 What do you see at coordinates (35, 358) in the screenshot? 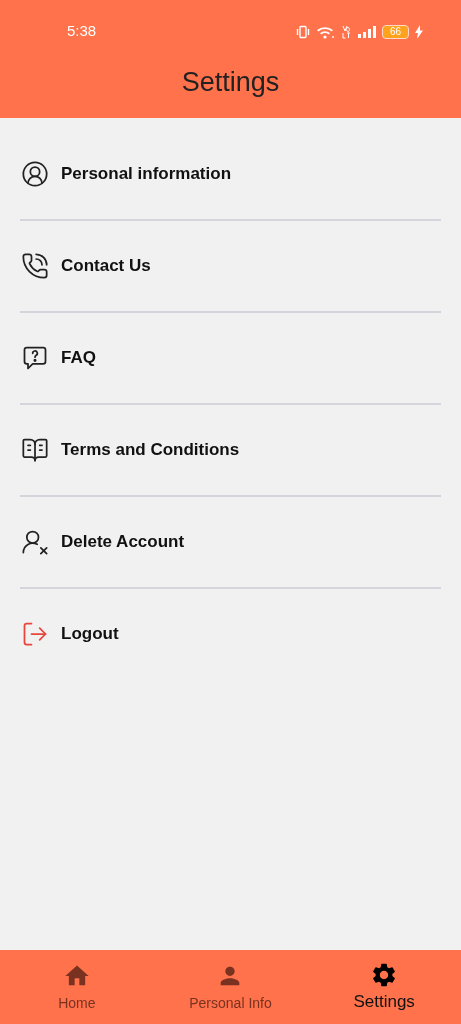
I see `question-bubble-icon` at bounding box center [35, 358].